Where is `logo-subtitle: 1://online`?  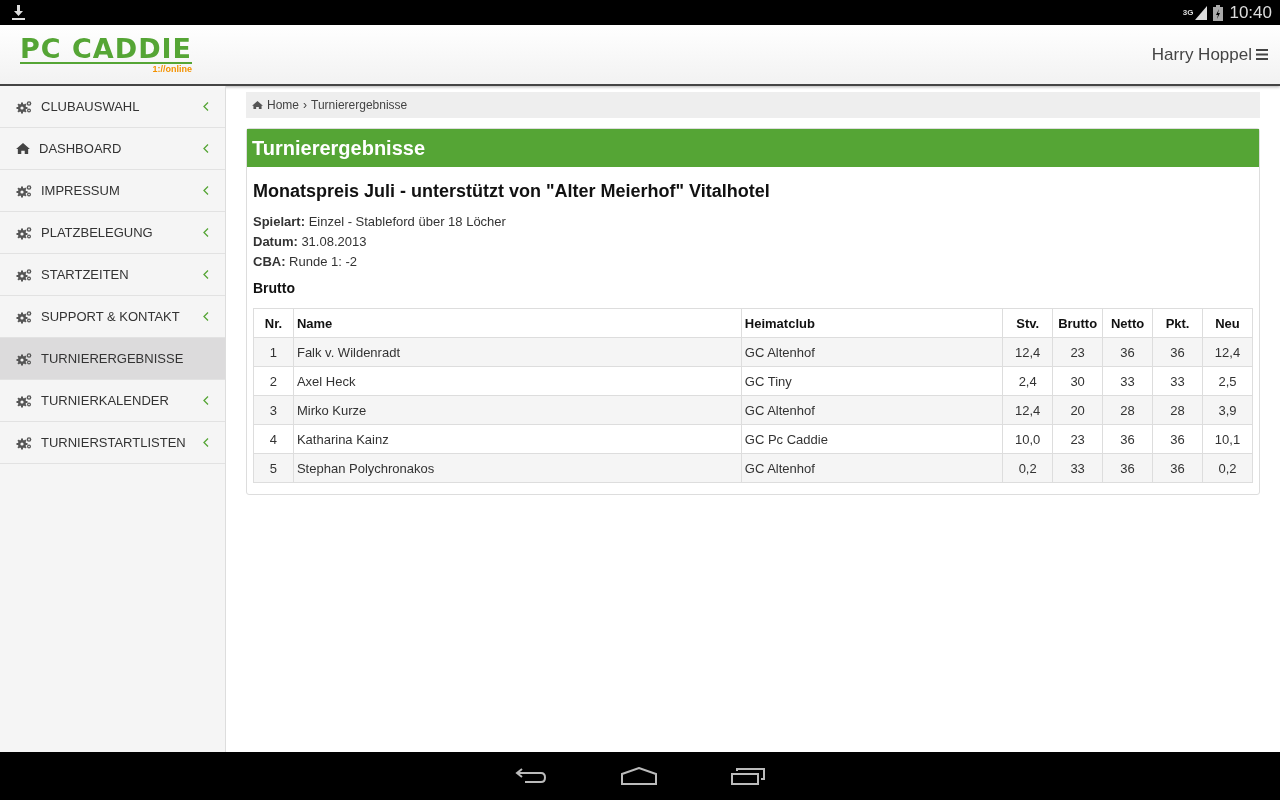
logo-subtitle: 1://online is located at coordinates (172, 68).